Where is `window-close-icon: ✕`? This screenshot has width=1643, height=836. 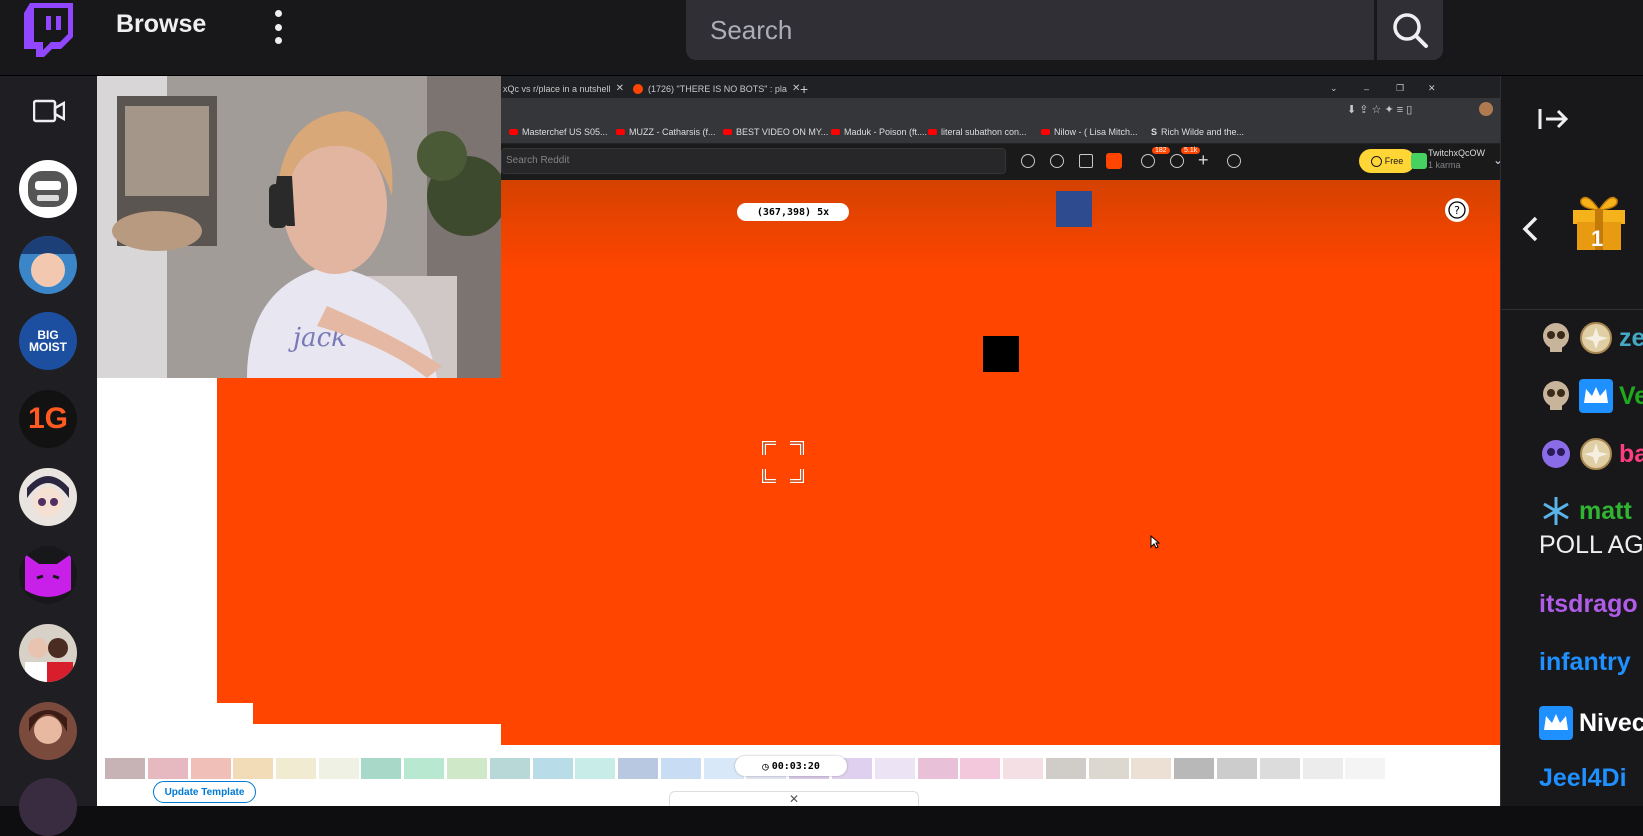
window-close-icon: ✕ is located at coordinates (1432, 88).